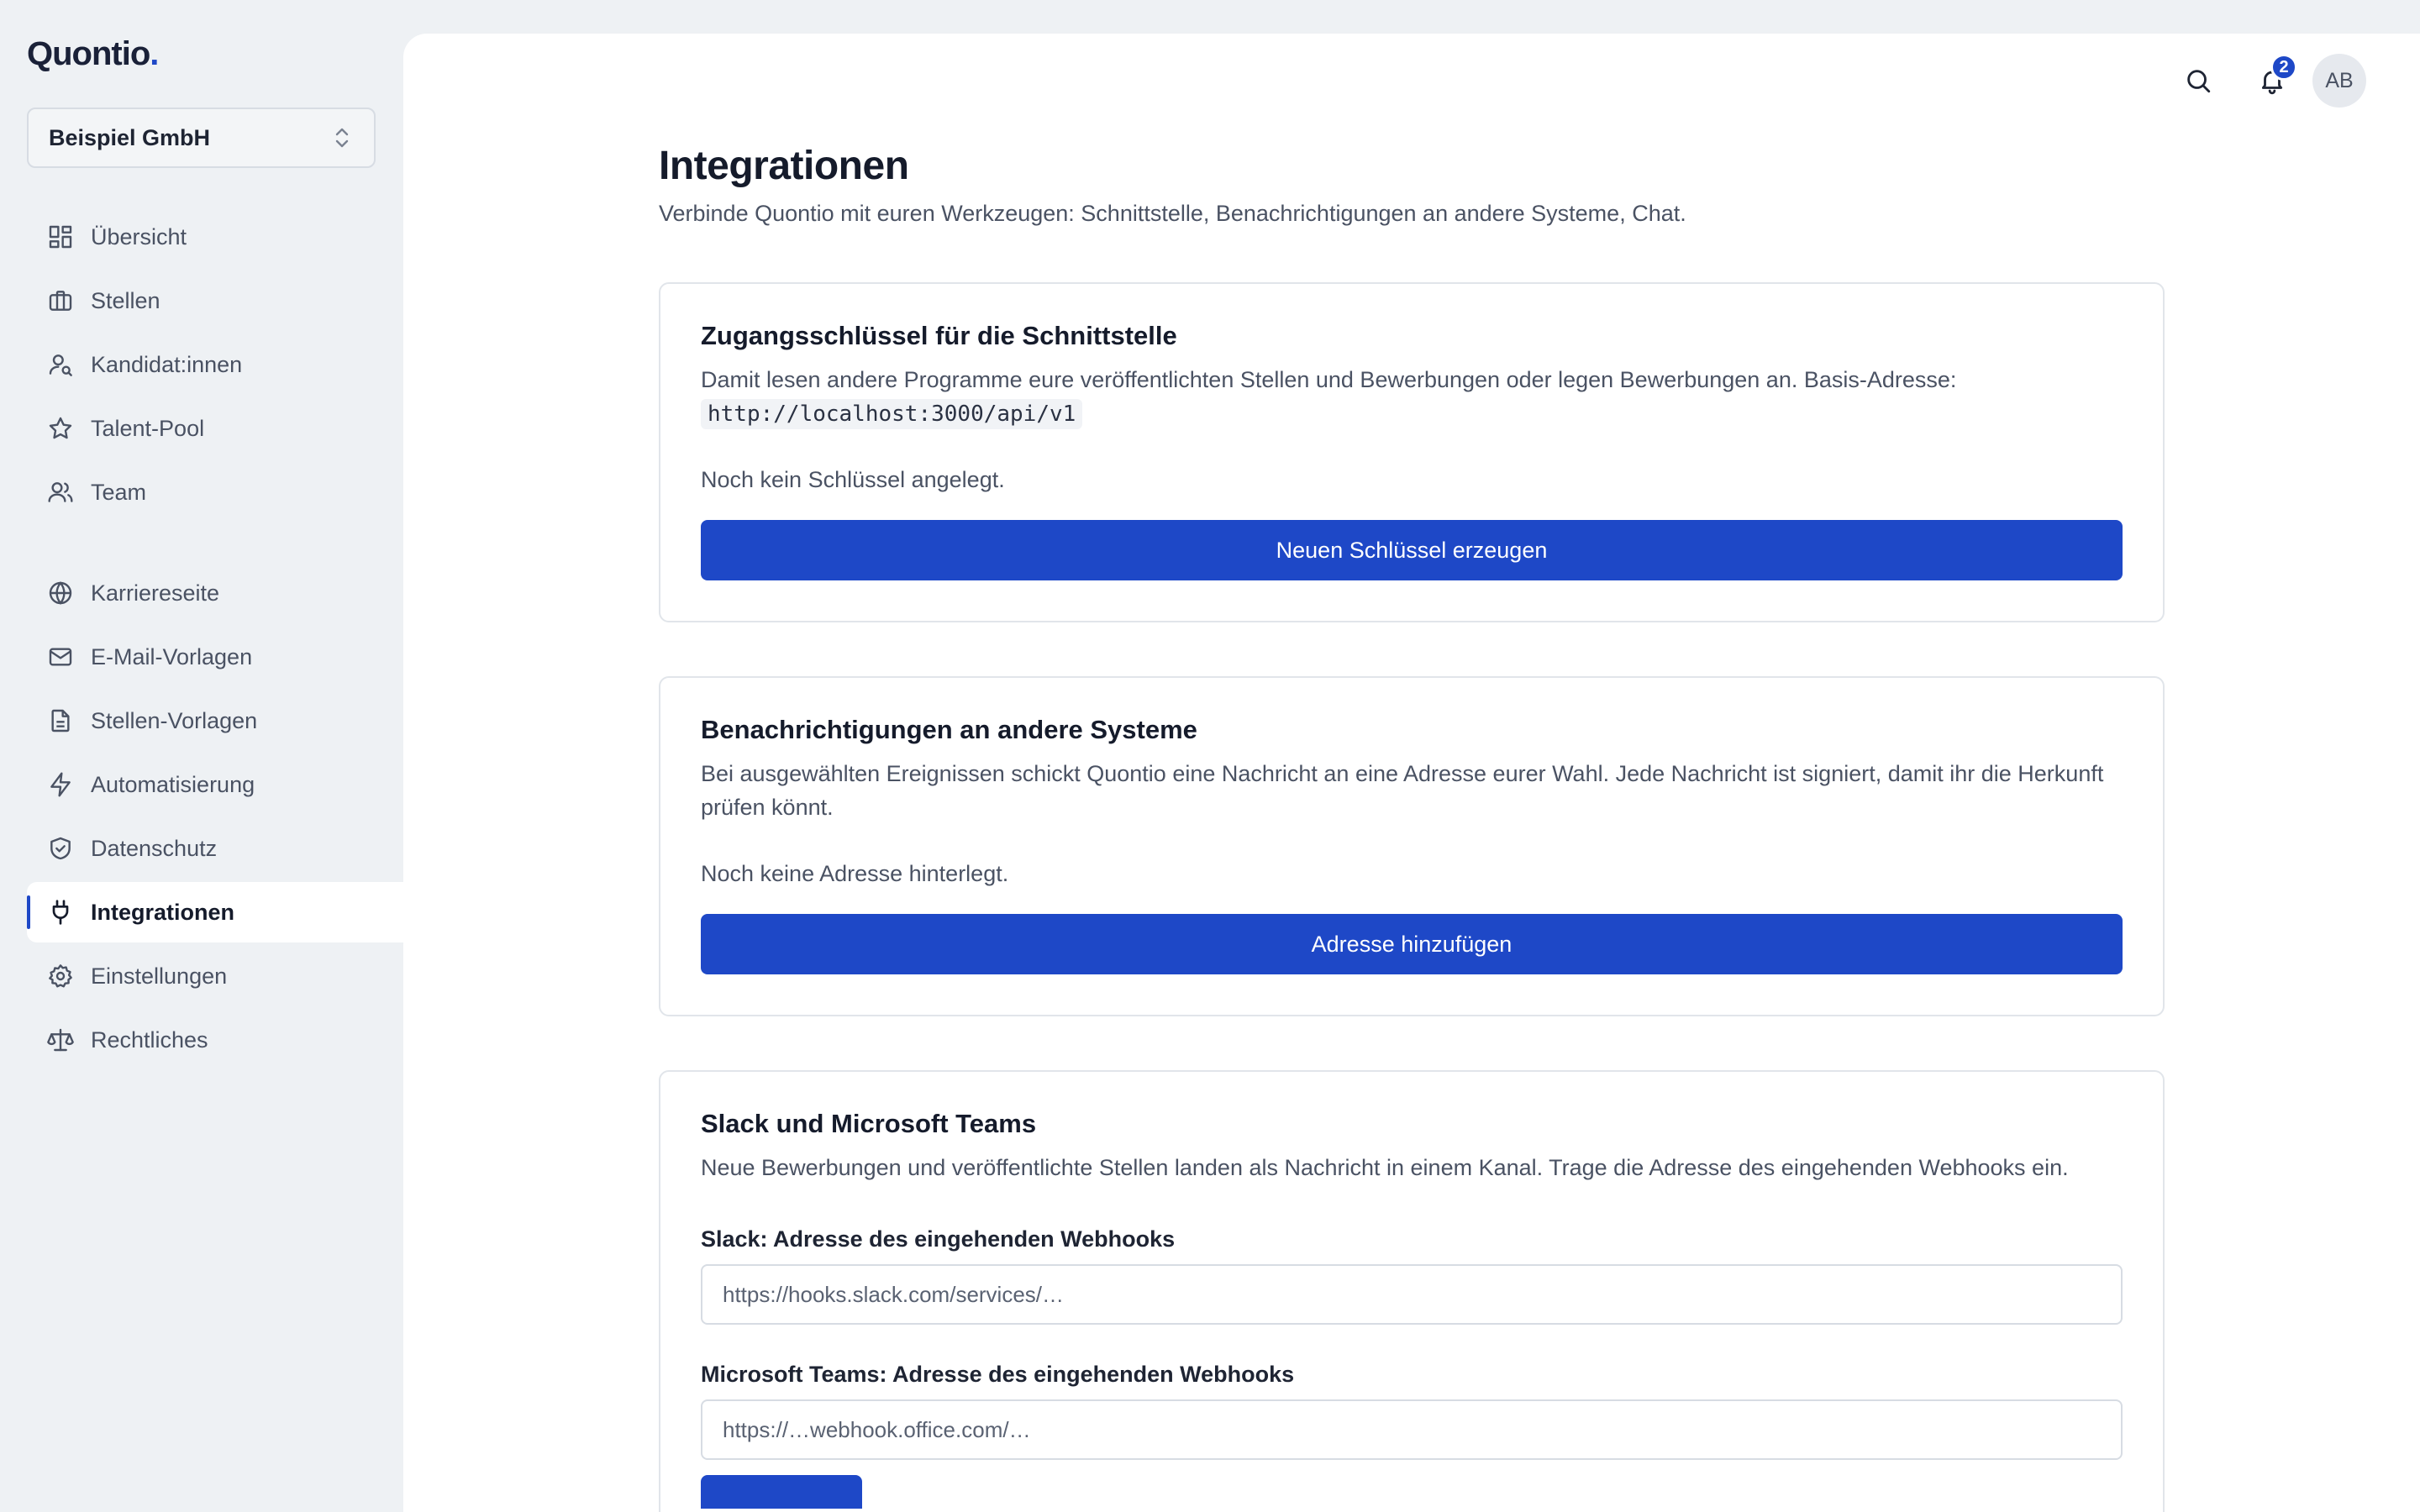 This screenshot has width=2420, height=1512. What do you see at coordinates (125, 300) in the screenshot?
I see `sidebar-item-label: Stellen` at bounding box center [125, 300].